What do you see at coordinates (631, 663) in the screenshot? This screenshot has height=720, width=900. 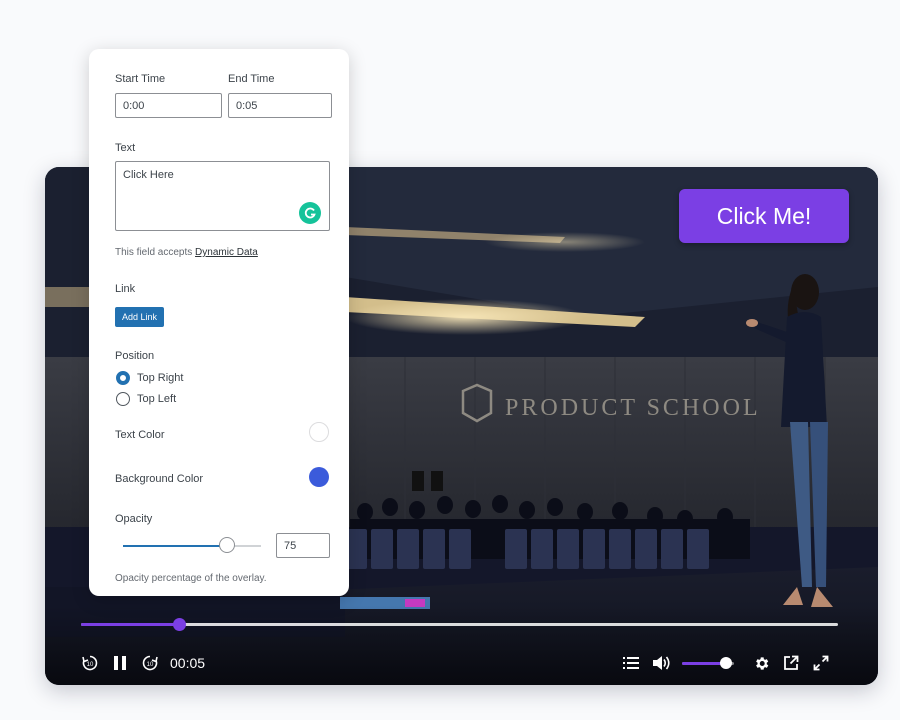 I see `chapters-icon` at bounding box center [631, 663].